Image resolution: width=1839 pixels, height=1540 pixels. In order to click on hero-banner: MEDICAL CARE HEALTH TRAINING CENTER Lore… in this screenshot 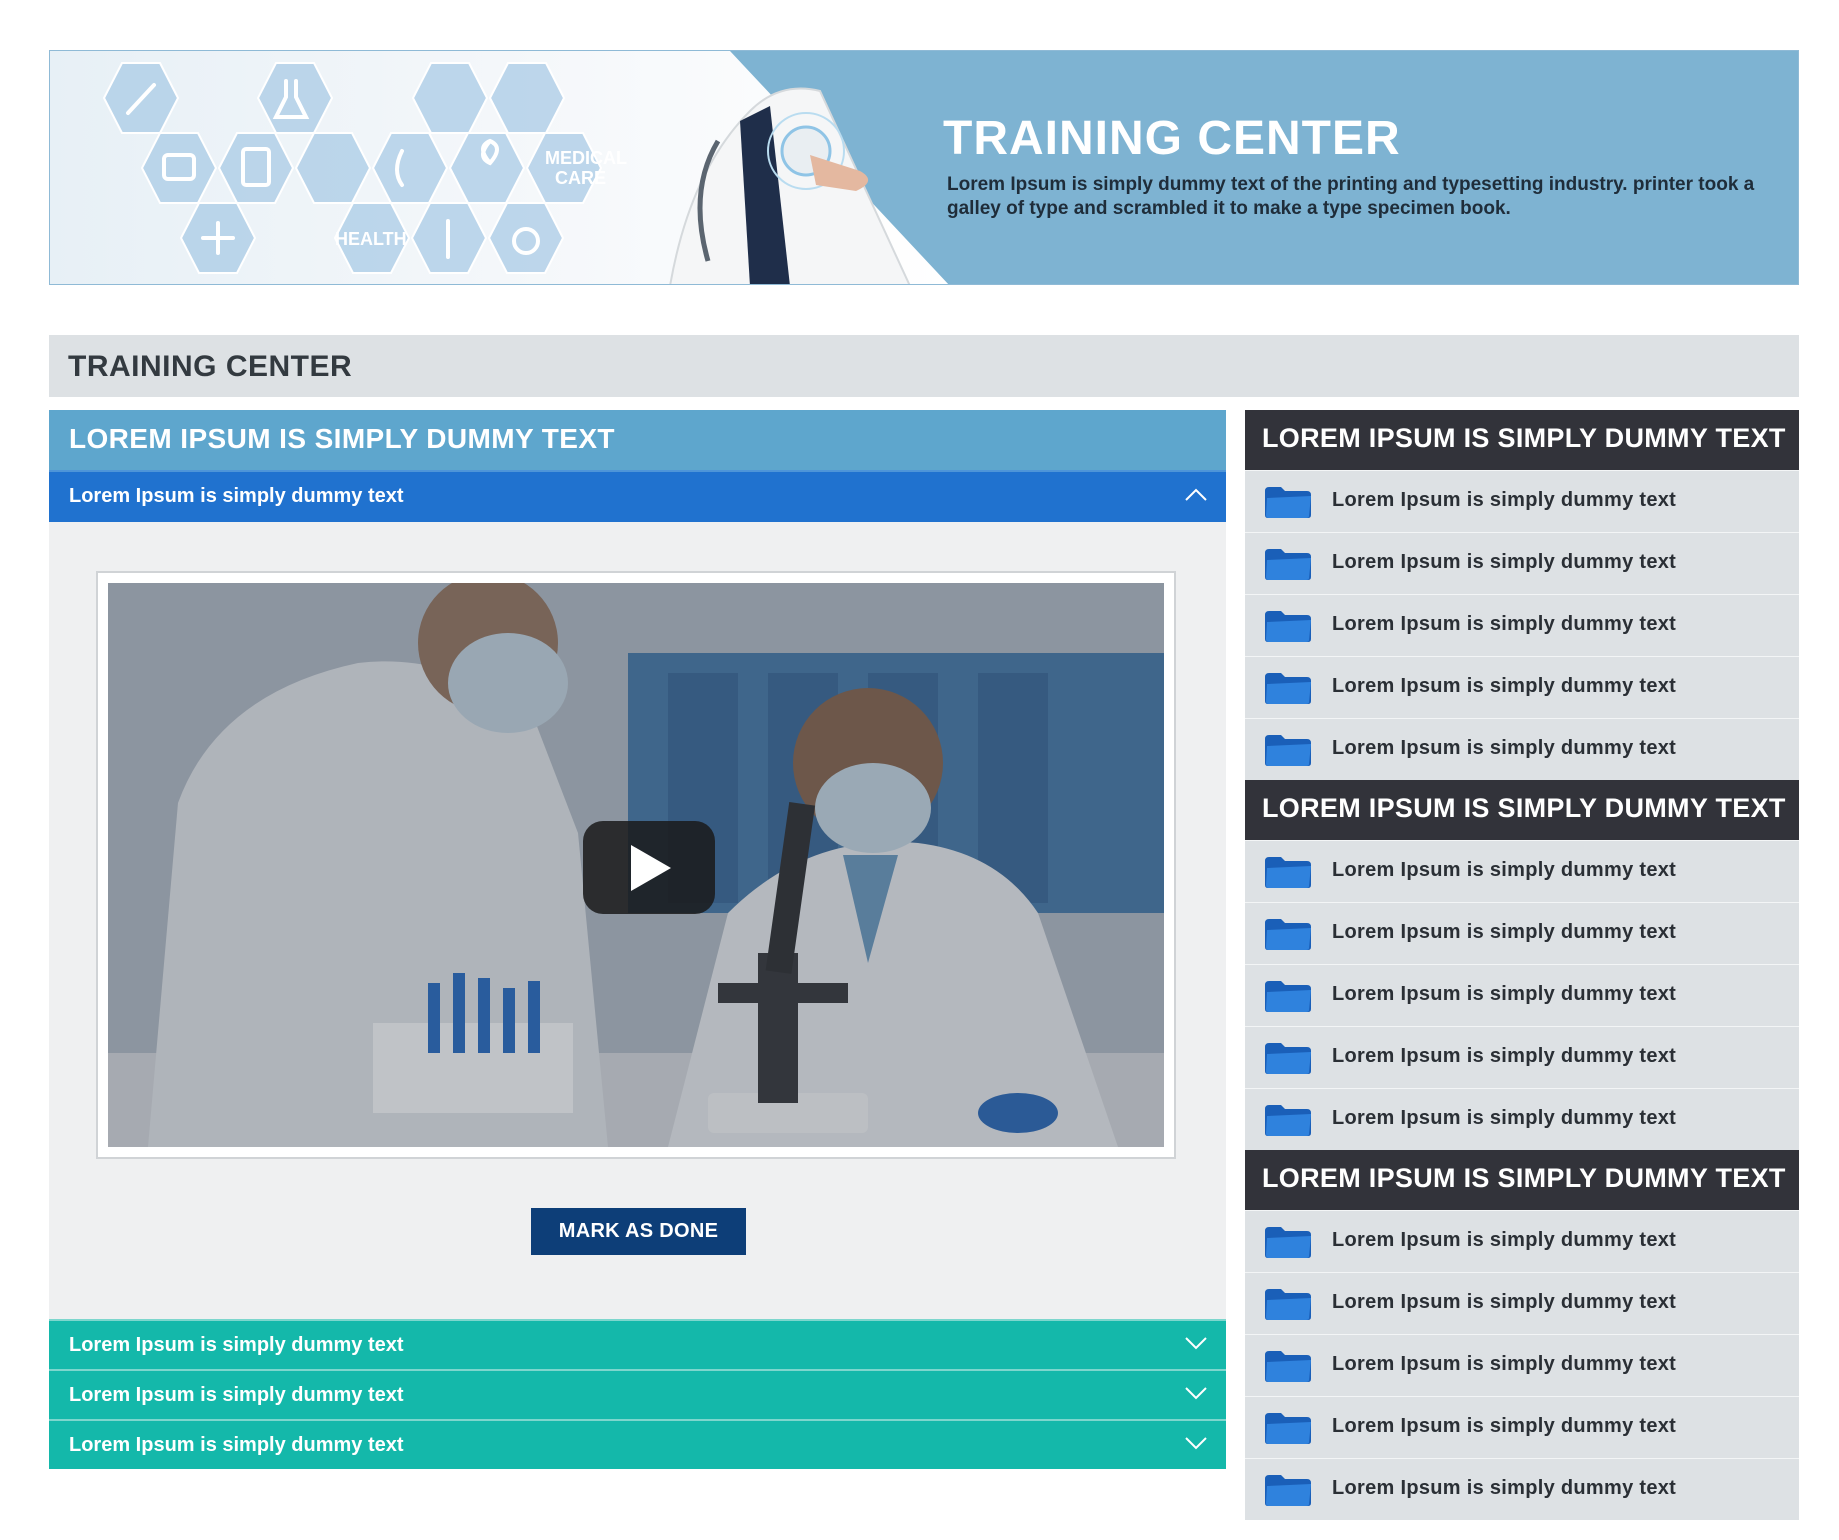, I will do `click(924, 167)`.